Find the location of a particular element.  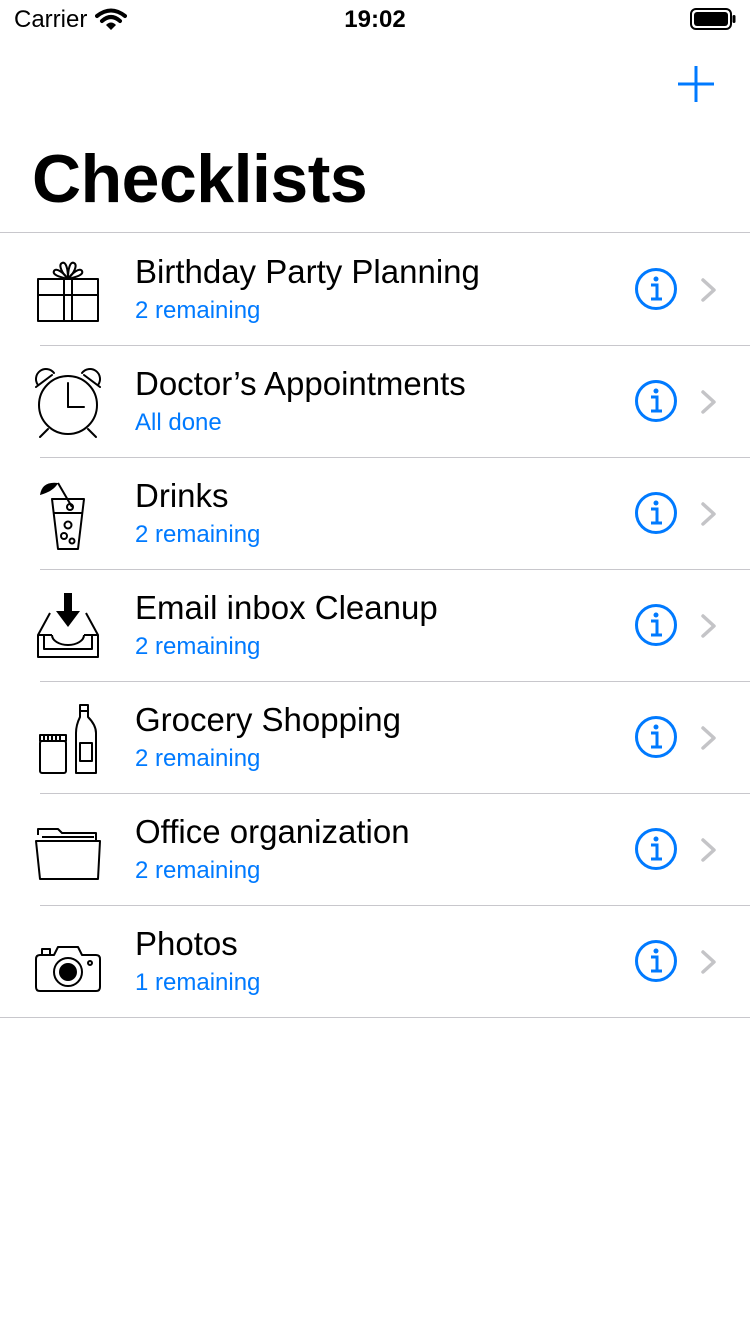

plus-icon is located at coordinates (696, 84).